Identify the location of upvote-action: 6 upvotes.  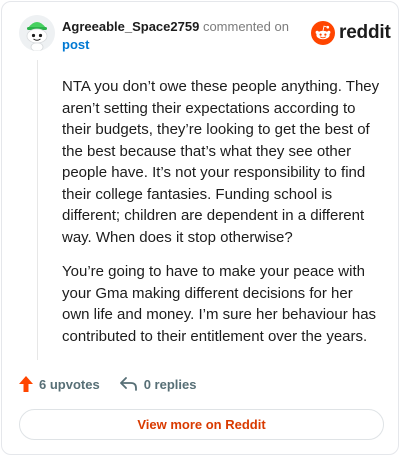
(59, 384).